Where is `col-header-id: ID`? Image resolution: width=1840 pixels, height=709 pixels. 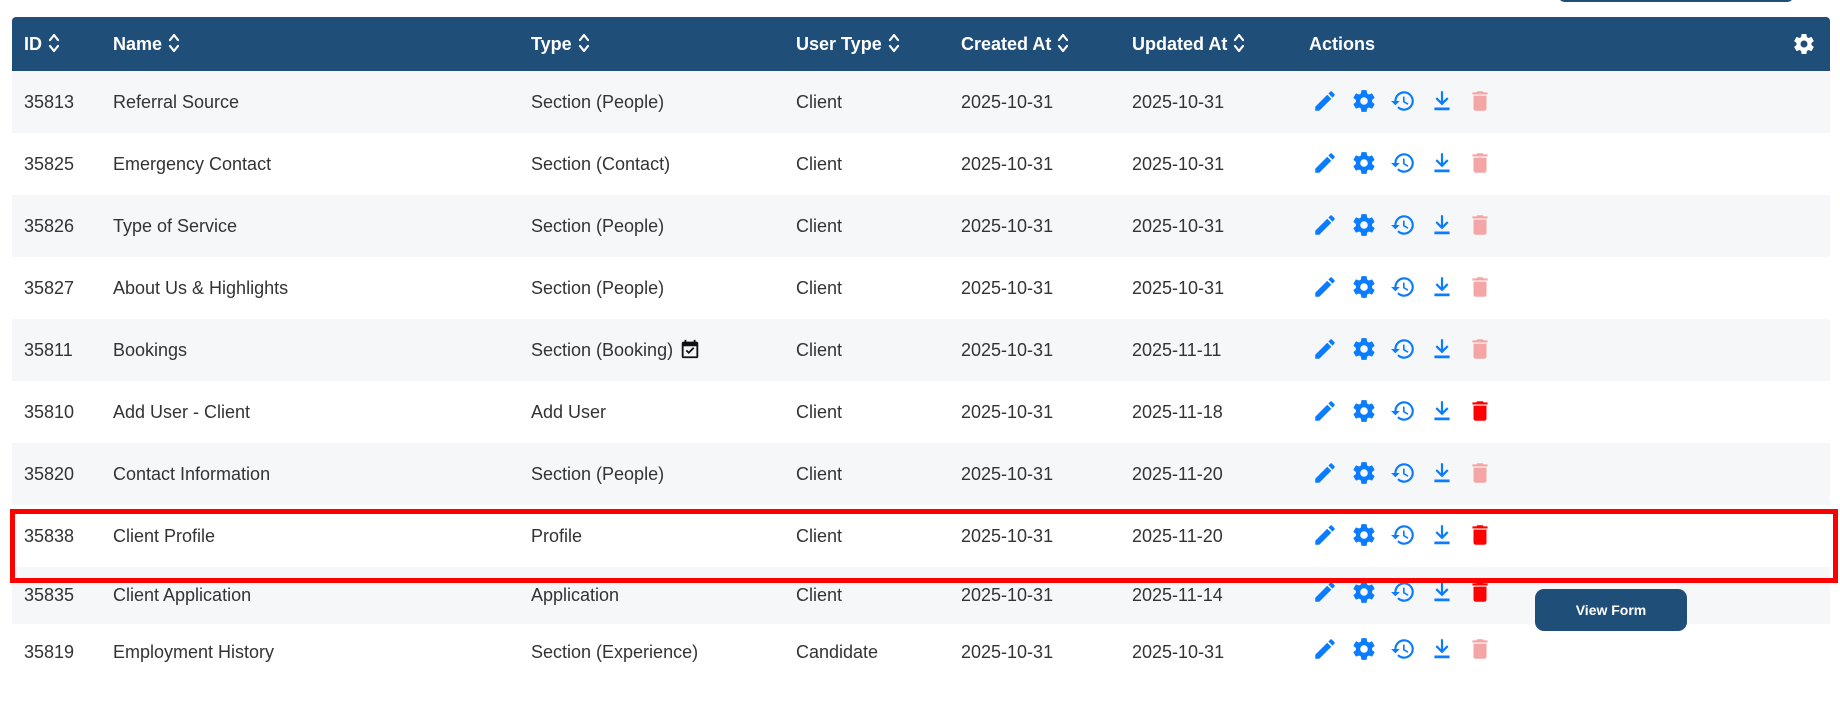 col-header-id: ID is located at coordinates (42, 44).